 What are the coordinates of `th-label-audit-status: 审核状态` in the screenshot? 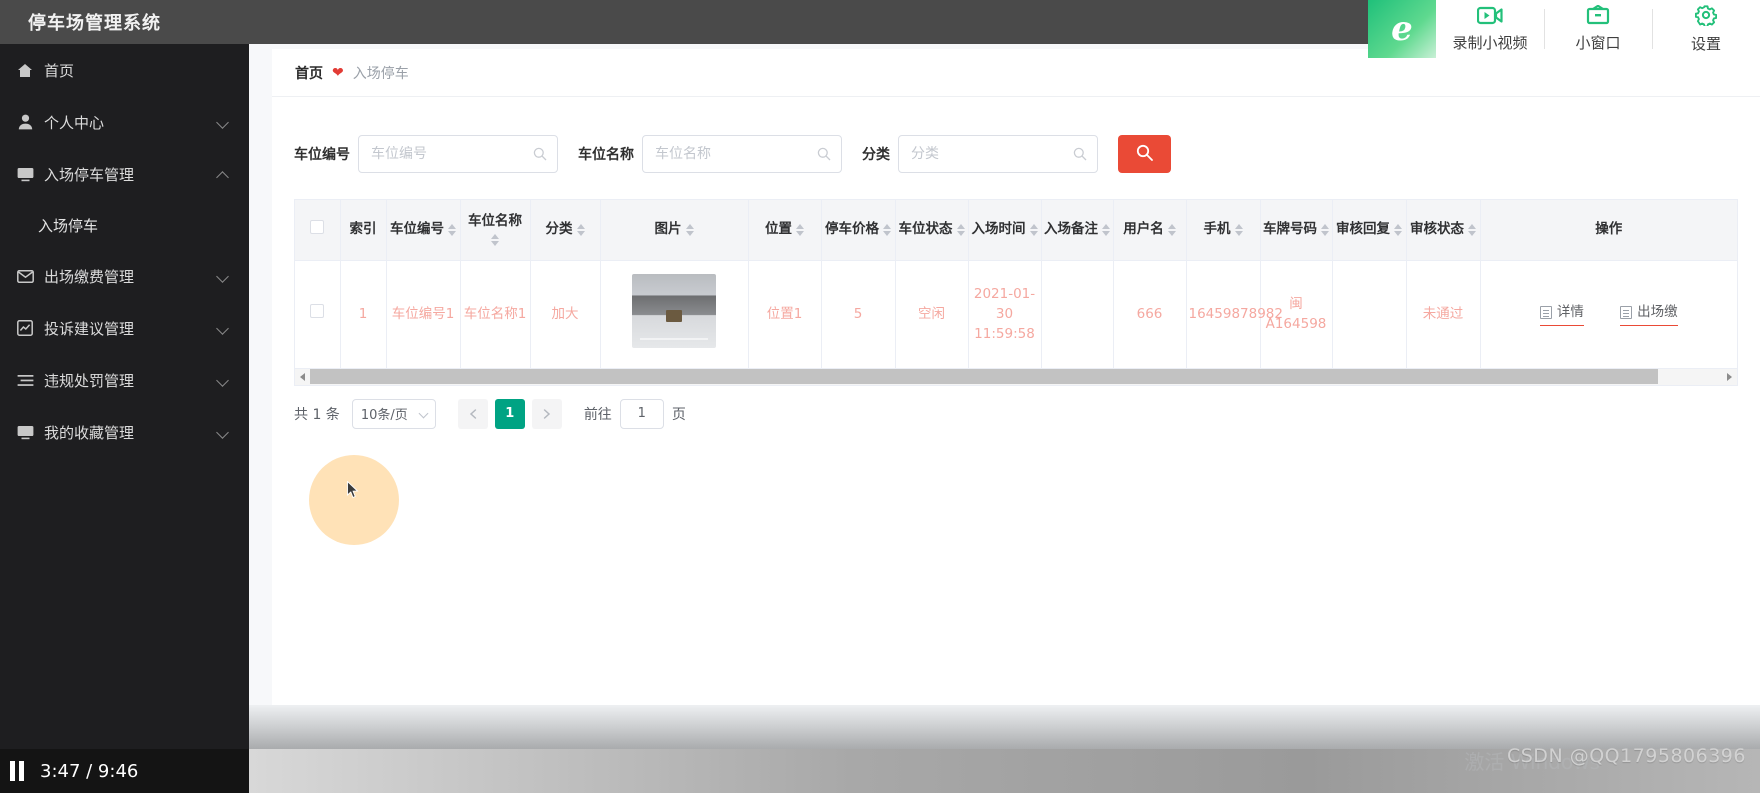 It's located at (1437, 229).